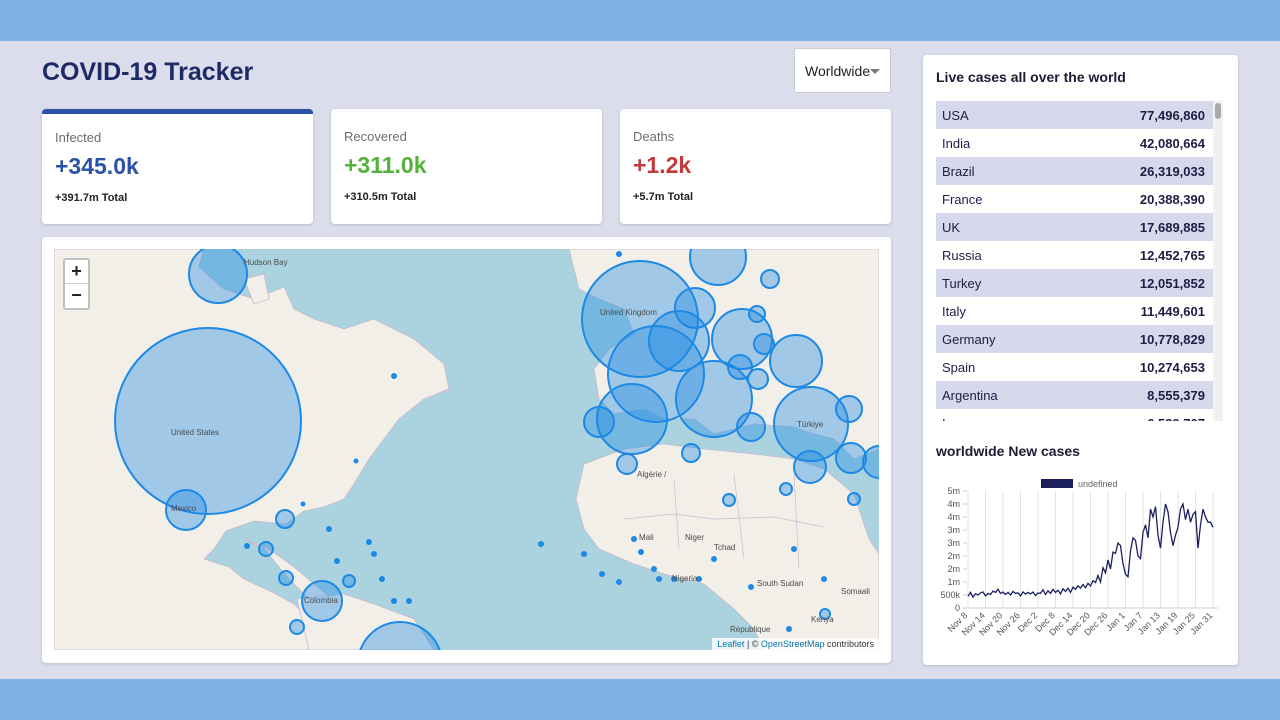 This screenshot has height=720, width=1280. I want to click on legend-label: undefined, so click(1098, 484).